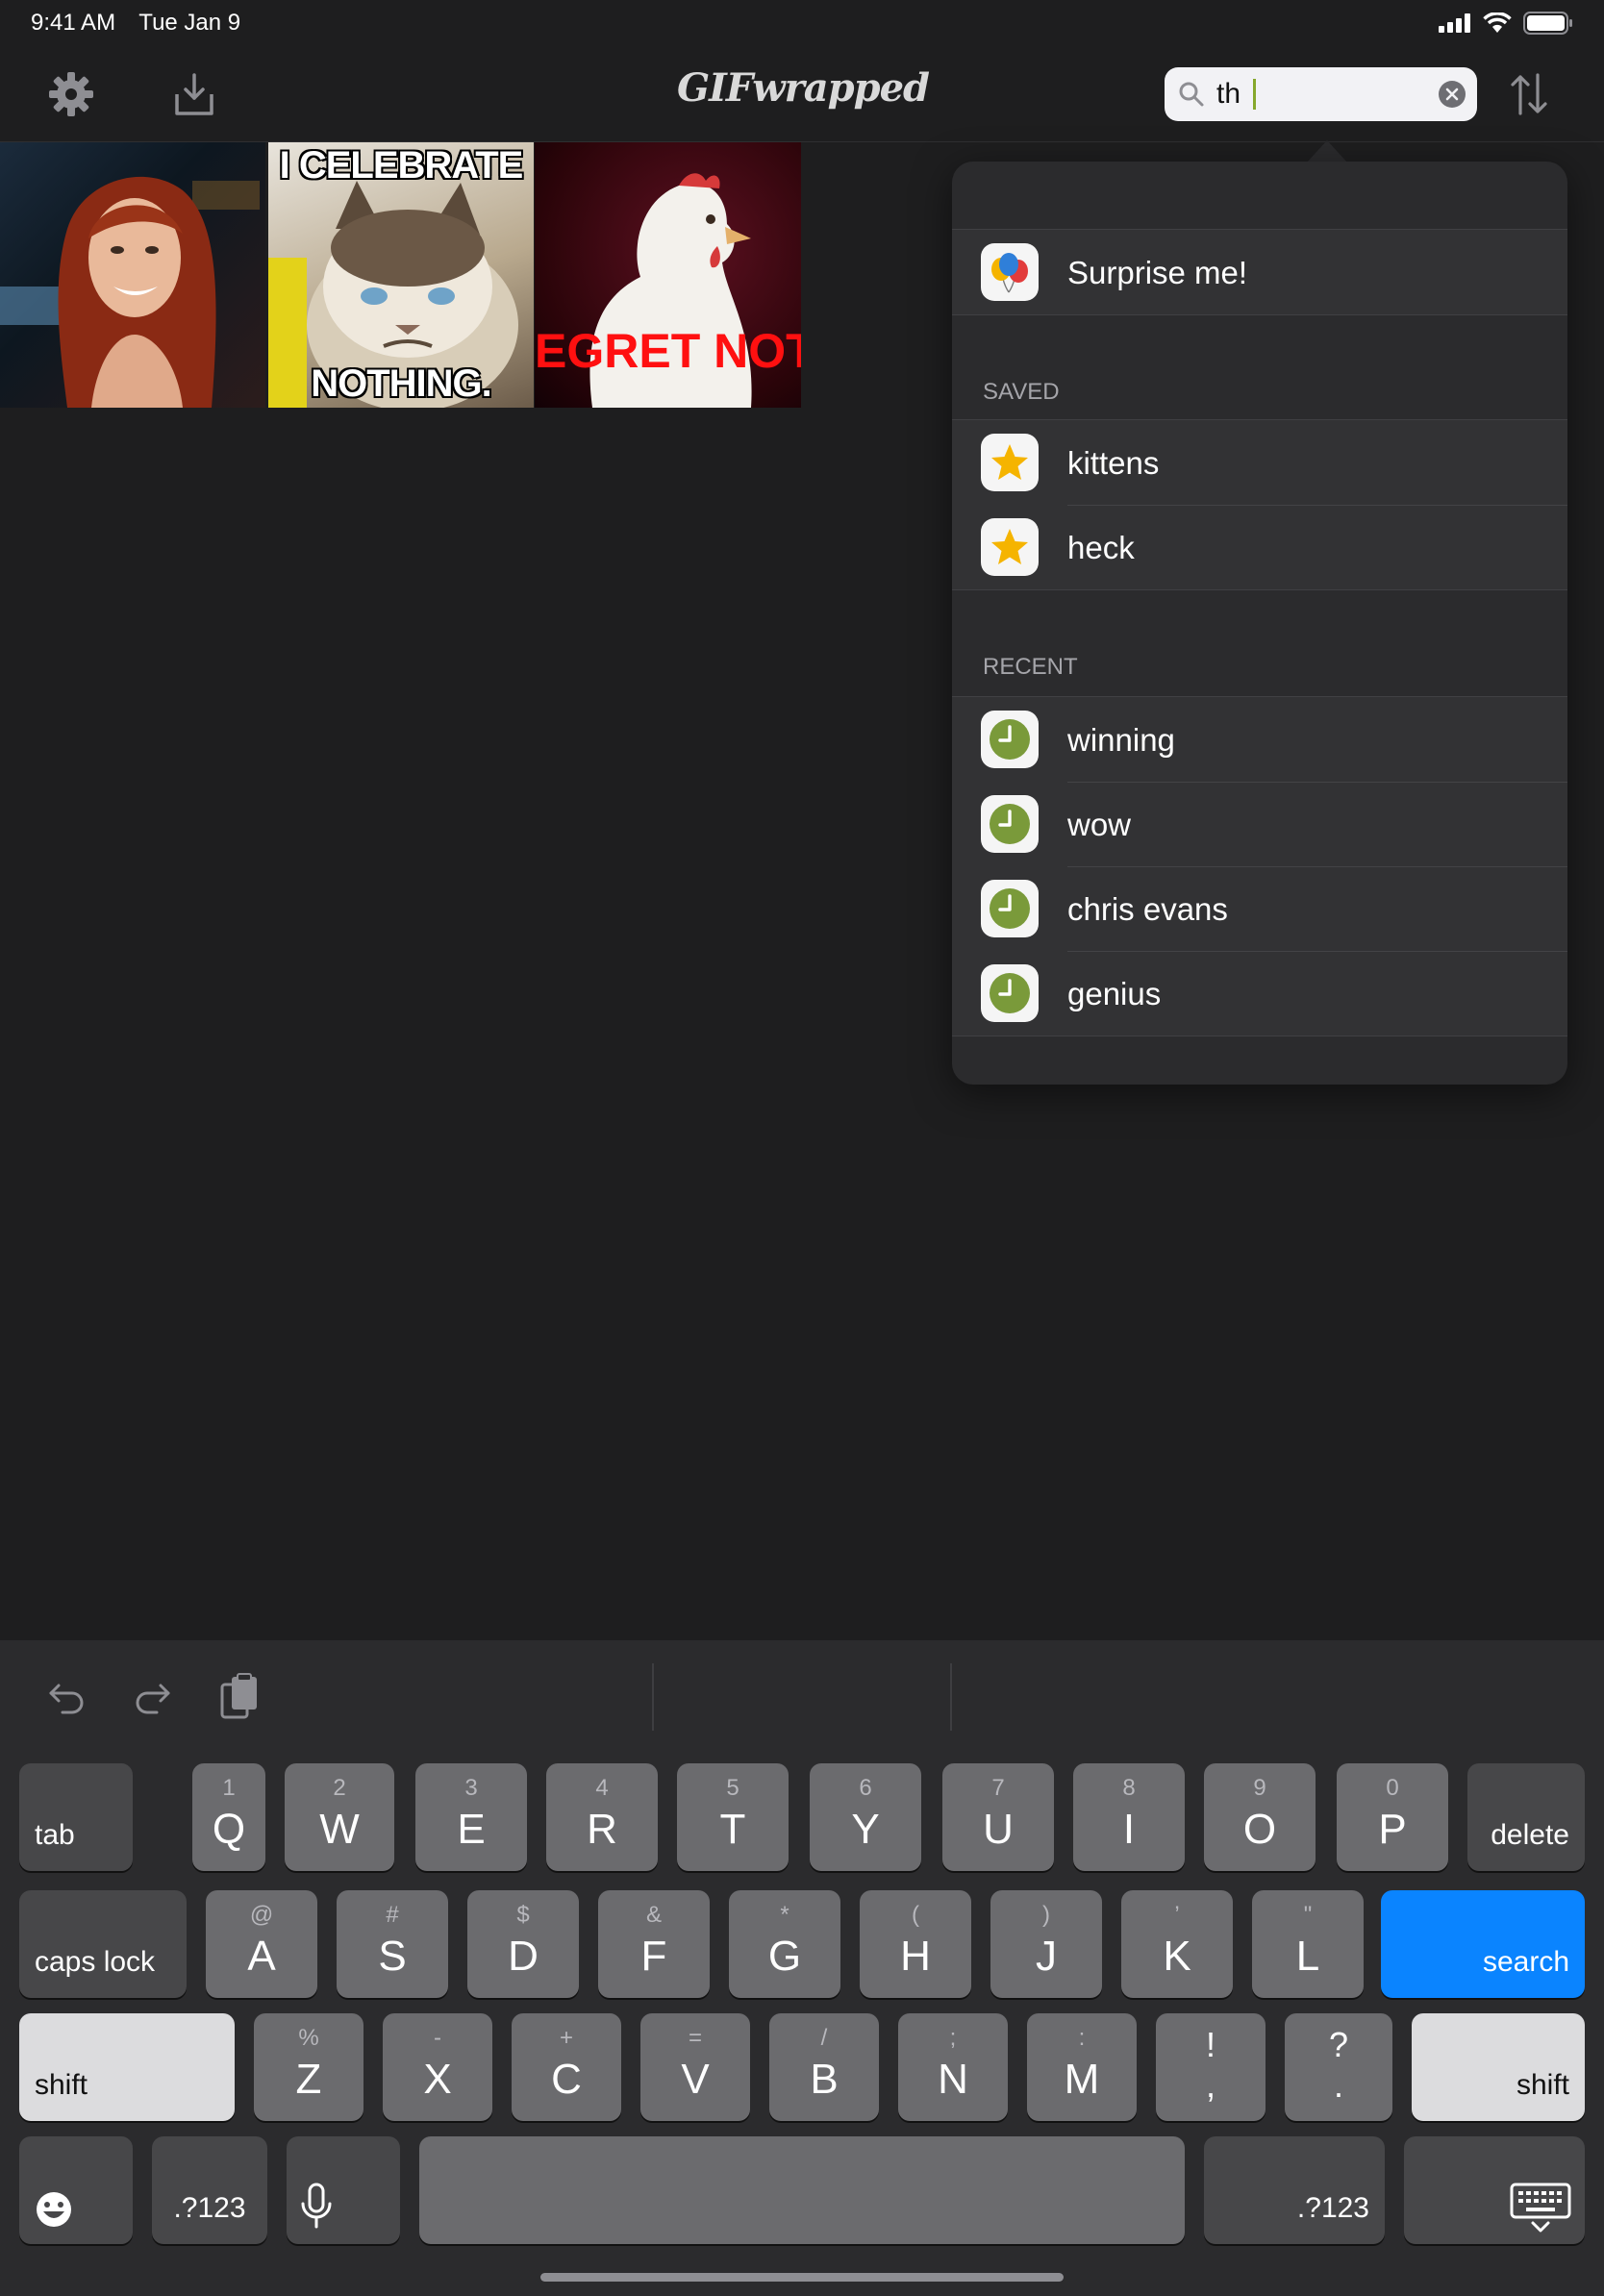 This screenshot has height=2296, width=1604. Describe the element at coordinates (784, 1944) in the screenshot. I see `key-g: * G` at that location.